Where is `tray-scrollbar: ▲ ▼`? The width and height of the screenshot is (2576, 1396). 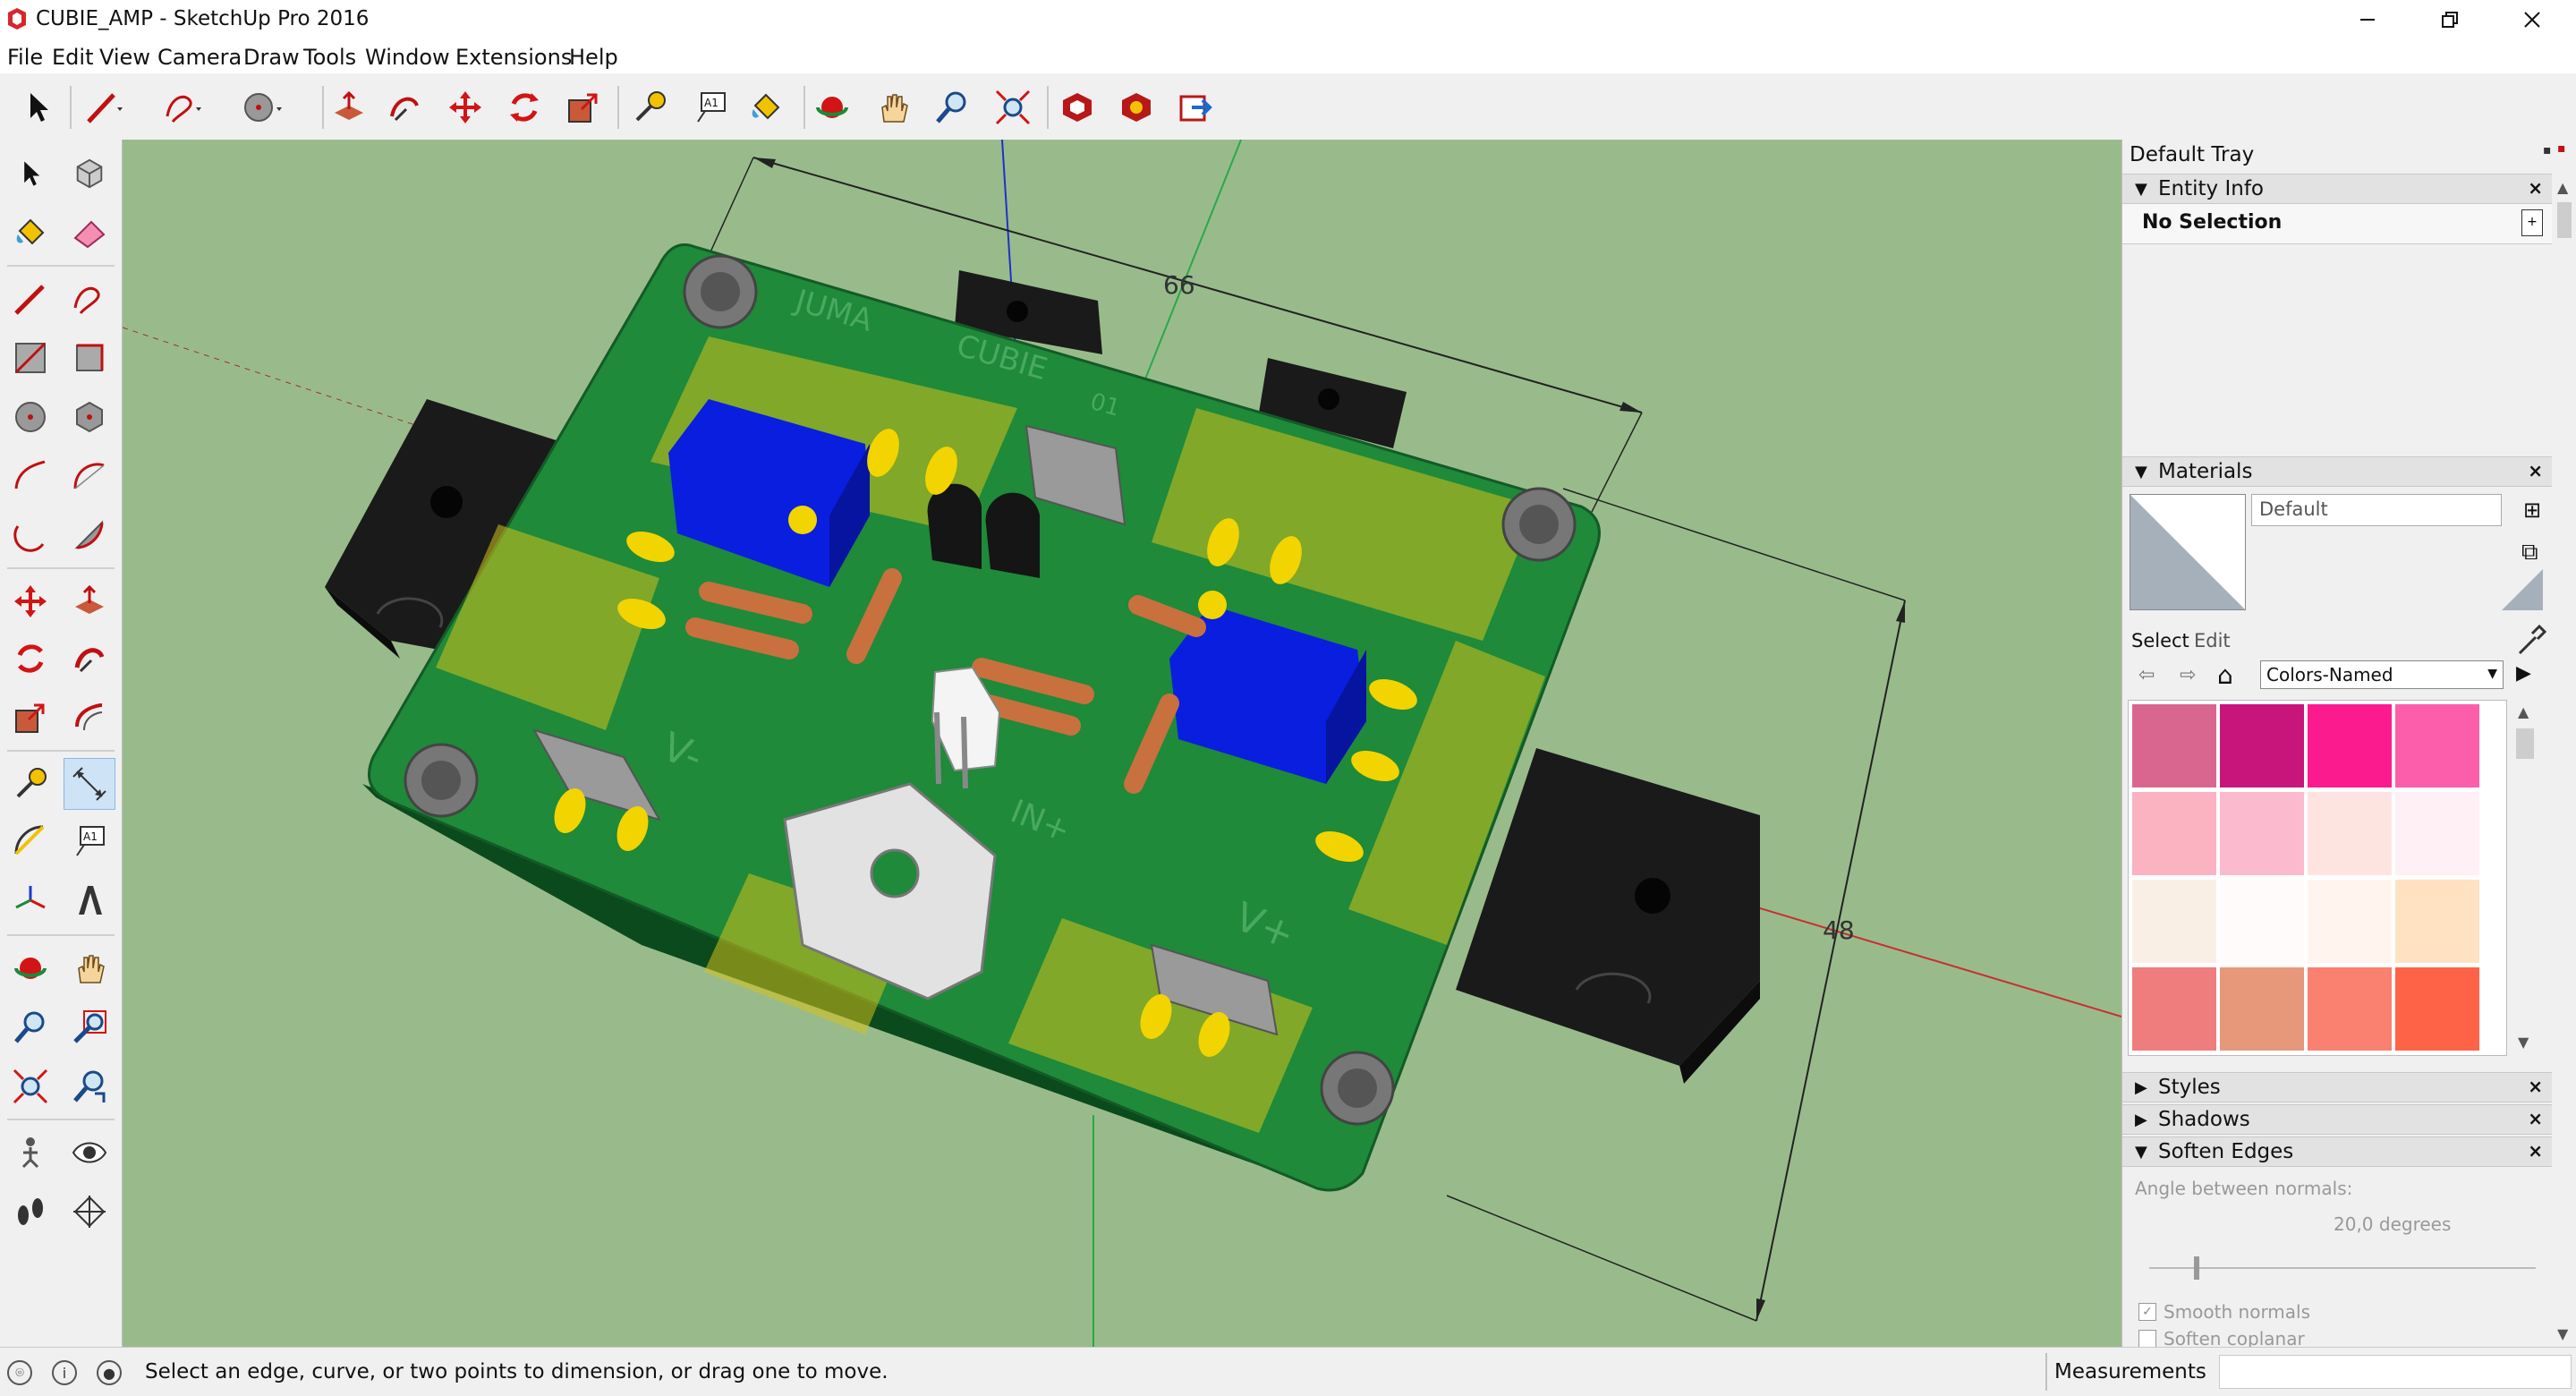 tray-scrollbar: ▲ ▼ is located at coordinates (2564, 760).